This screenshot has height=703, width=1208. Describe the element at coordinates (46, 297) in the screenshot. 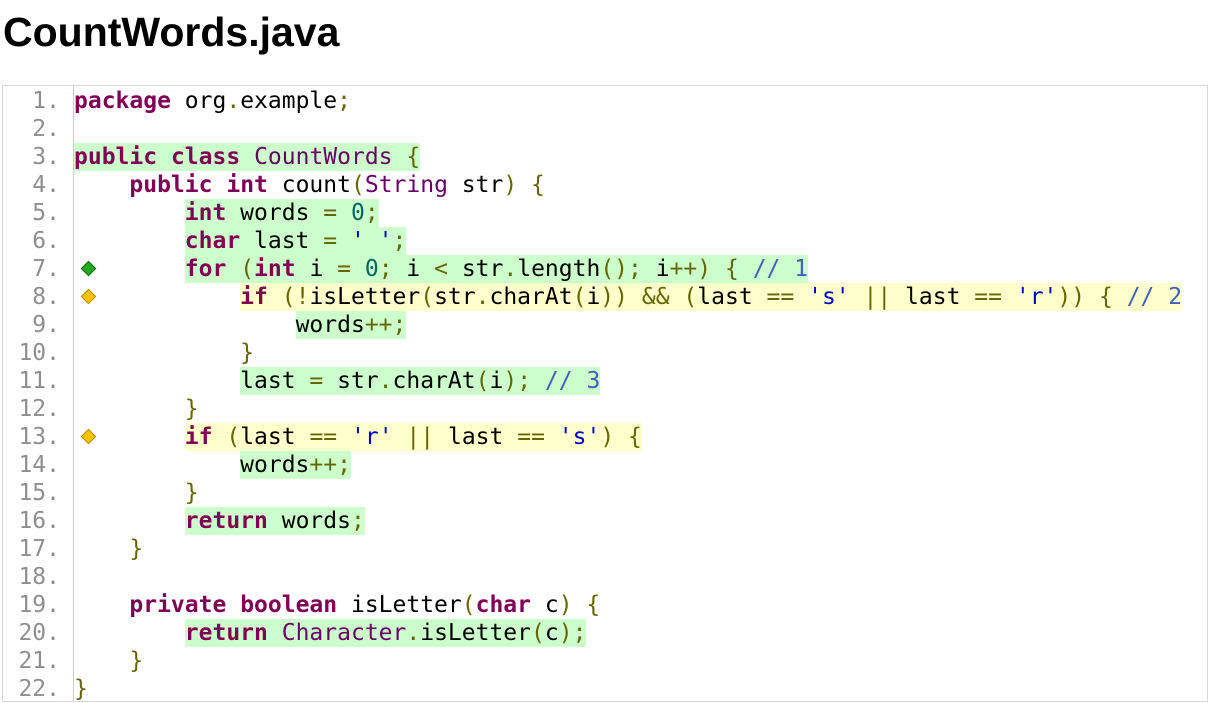

I see `line-number: 8.` at that location.